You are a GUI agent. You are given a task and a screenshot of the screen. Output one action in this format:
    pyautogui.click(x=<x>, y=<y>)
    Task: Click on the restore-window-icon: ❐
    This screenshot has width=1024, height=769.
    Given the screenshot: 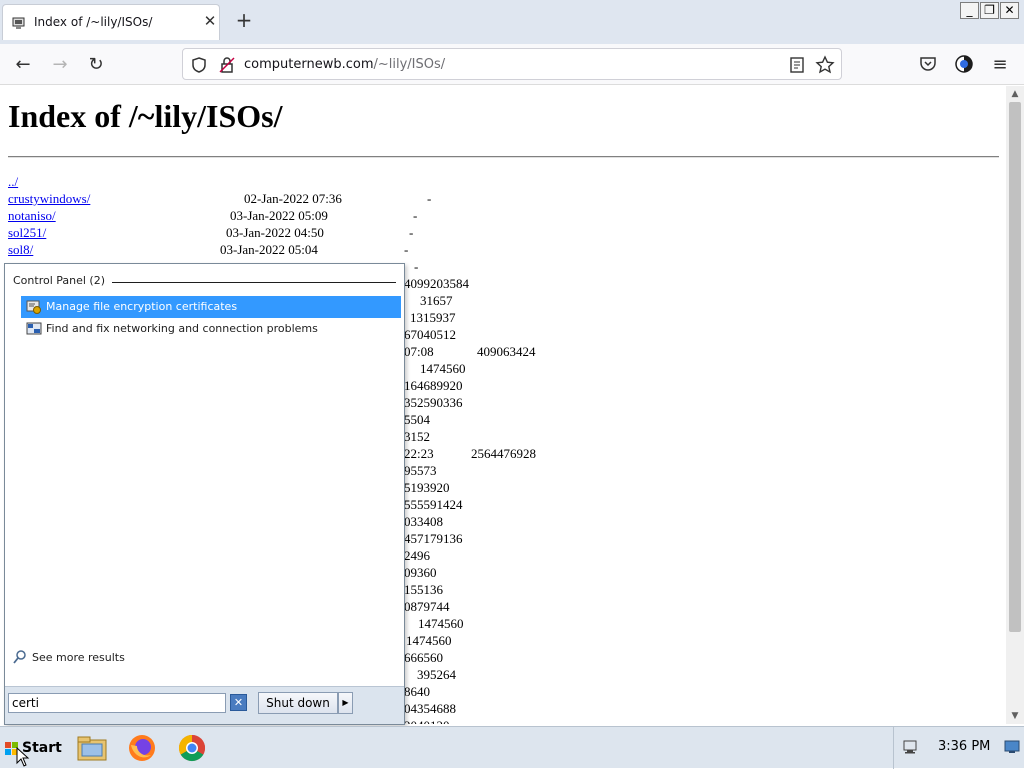 What is the action you would take?
    pyautogui.click(x=989, y=10)
    